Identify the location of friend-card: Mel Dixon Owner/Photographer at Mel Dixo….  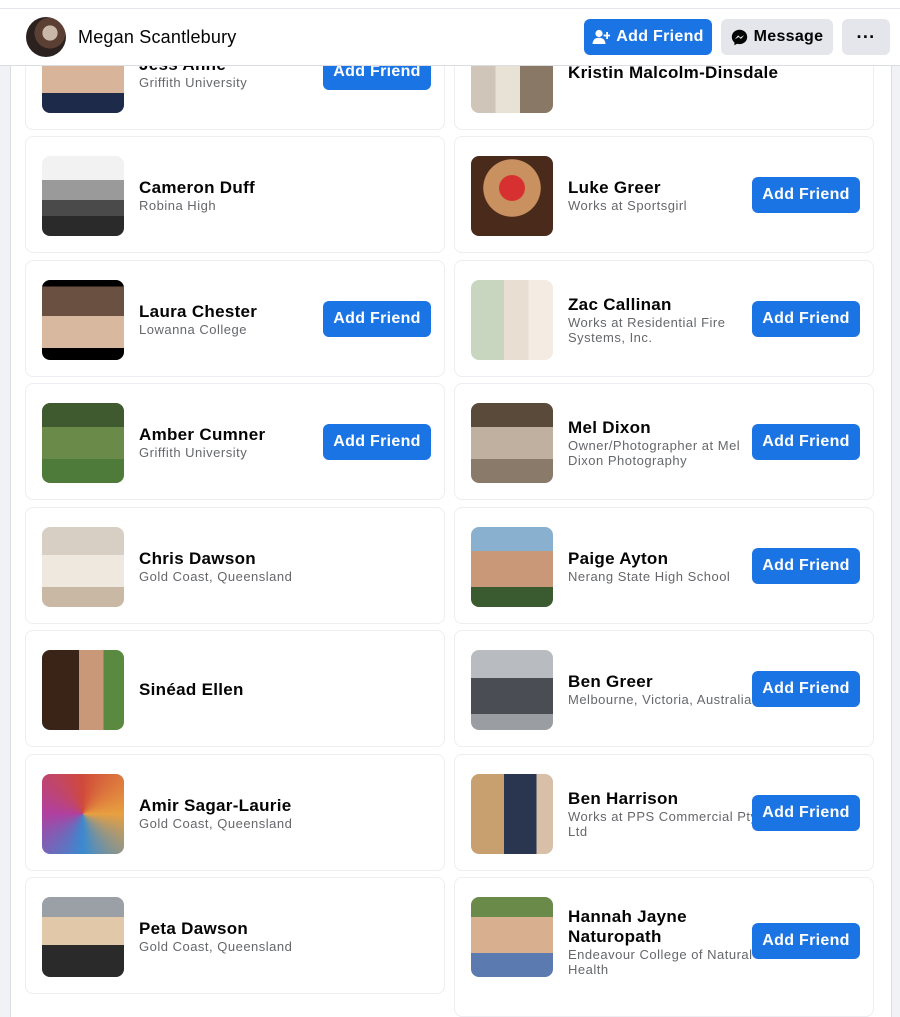
(664, 441).